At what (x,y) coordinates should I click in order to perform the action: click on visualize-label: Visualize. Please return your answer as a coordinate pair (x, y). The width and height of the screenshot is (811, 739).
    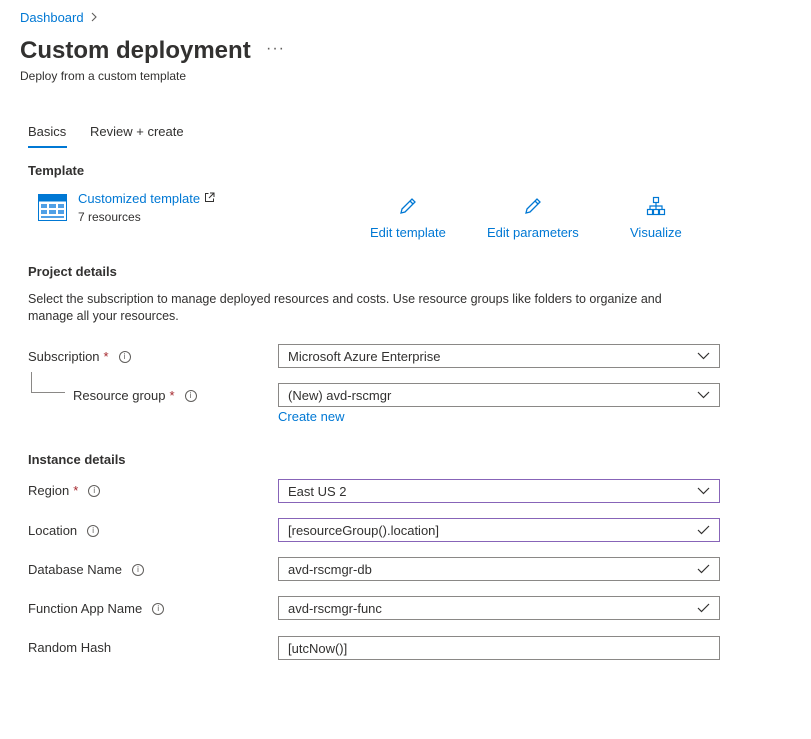
    Looking at the image, I should click on (656, 232).